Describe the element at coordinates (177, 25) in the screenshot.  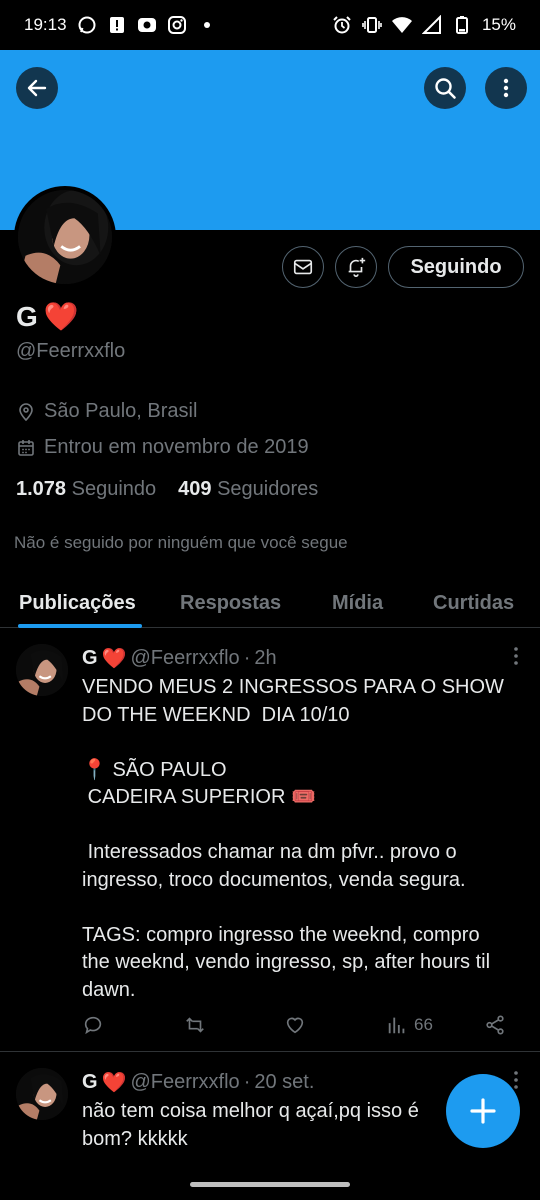
I see `instagram-icon` at that location.